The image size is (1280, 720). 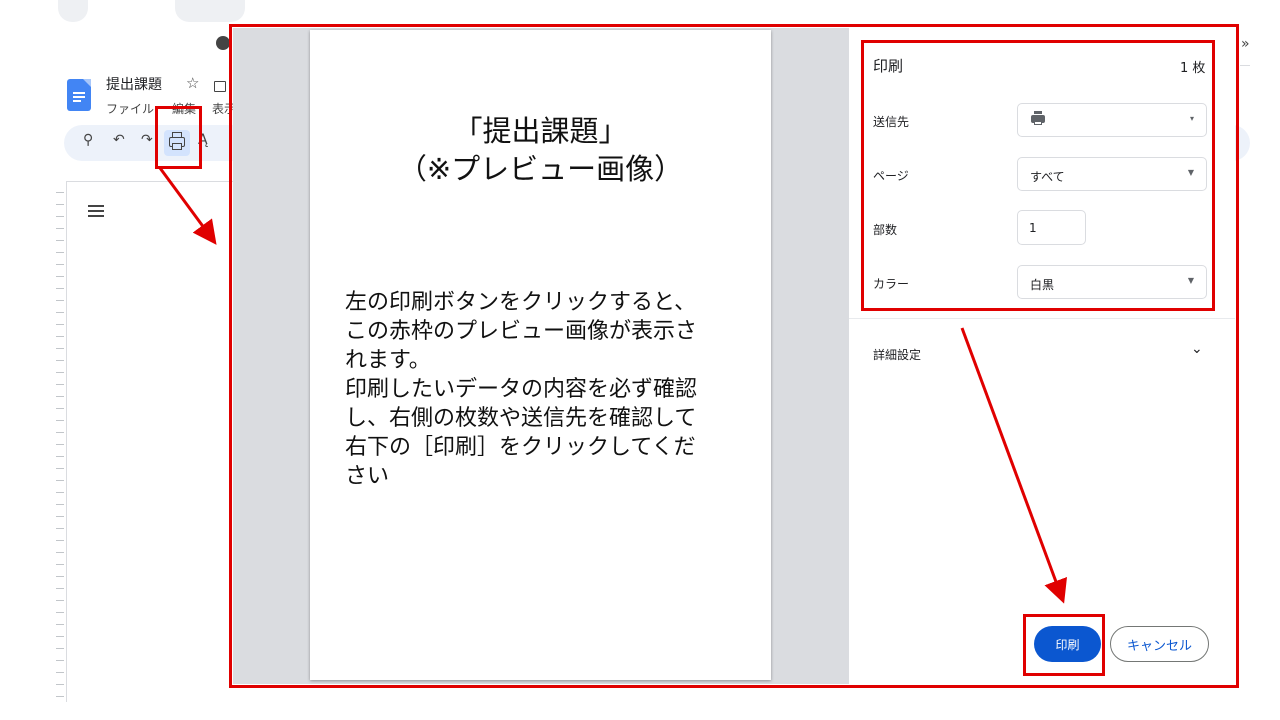 What do you see at coordinates (1014, 465) in the screenshot?
I see `annotation-arrow-to-print-button` at bounding box center [1014, 465].